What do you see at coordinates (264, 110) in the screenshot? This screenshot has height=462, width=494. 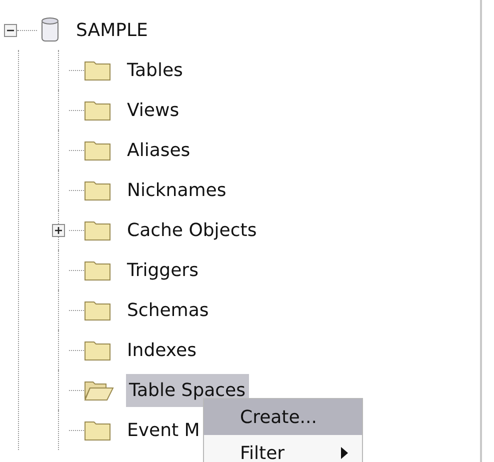 I see `tree-item: Views` at bounding box center [264, 110].